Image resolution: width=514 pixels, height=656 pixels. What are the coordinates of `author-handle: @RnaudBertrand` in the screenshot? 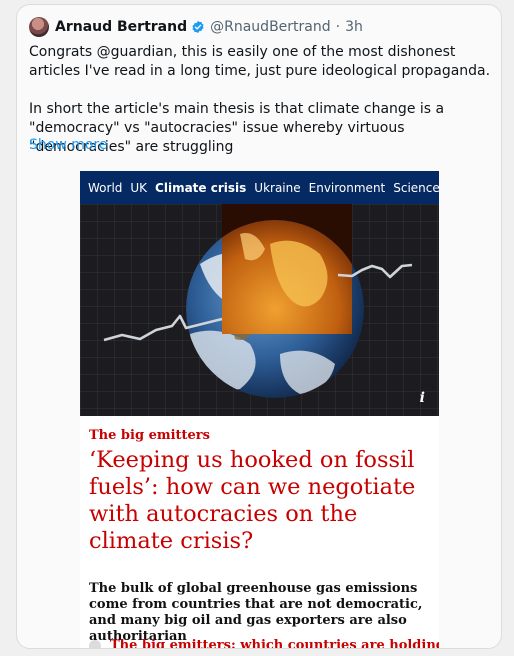 It's located at (270, 27).